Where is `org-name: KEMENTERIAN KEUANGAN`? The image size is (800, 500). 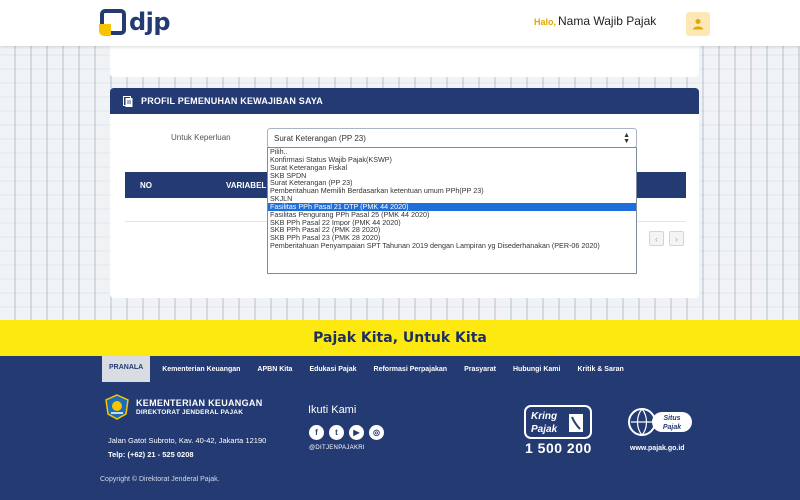
org-name: KEMENTERIAN KEUANGAN is located at coordinates (199, 403).